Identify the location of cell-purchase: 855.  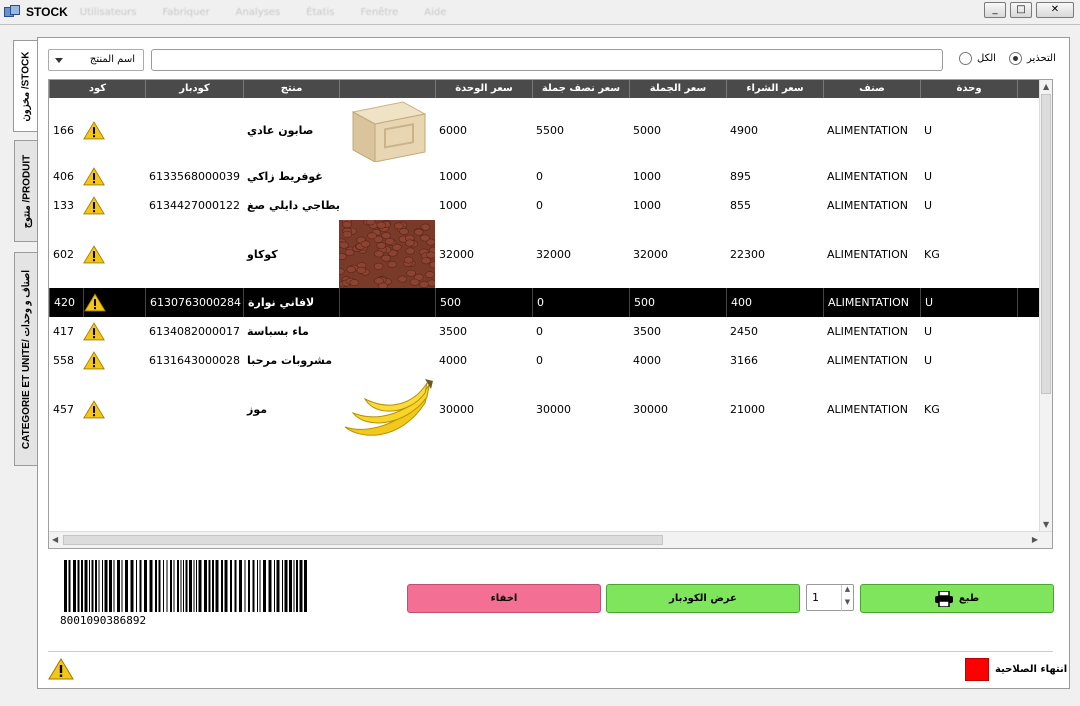
(774, 205).